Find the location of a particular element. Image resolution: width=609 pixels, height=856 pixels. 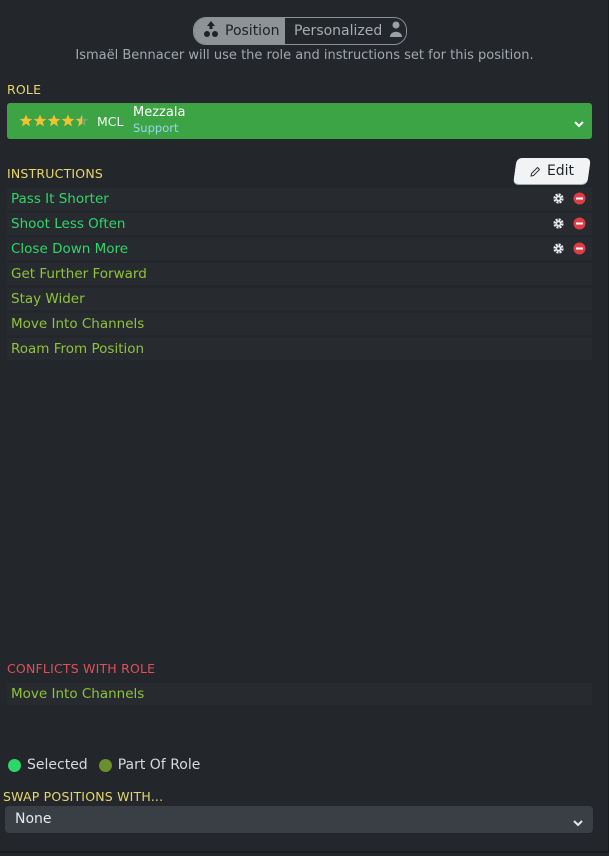

role-section-label: ROLE is located at coordinates (24, 89).